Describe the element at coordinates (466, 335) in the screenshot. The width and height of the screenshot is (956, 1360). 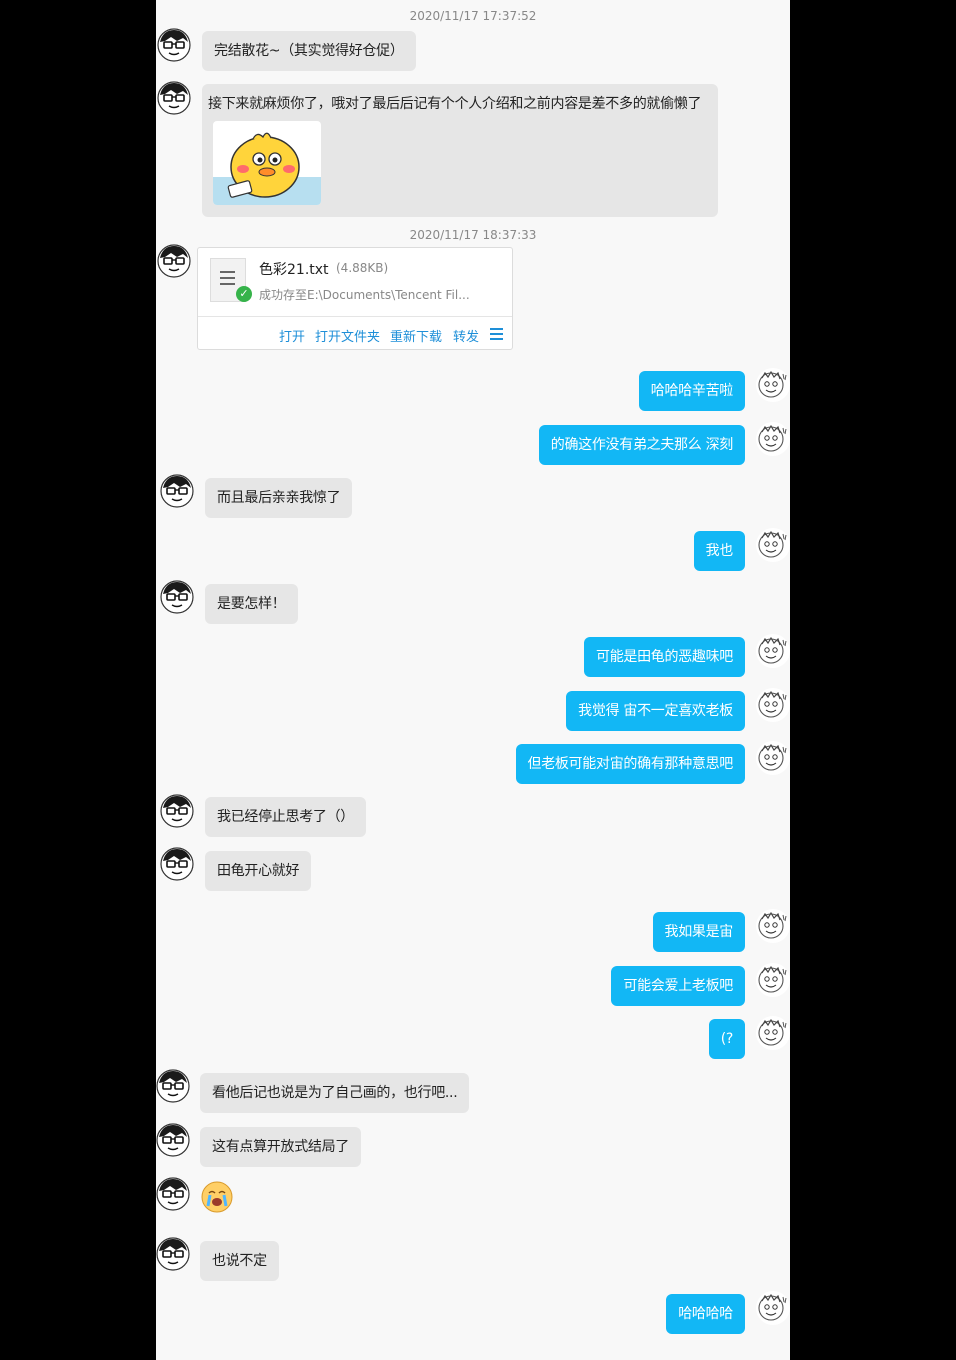
I see `forward-link: 转发` at that location.